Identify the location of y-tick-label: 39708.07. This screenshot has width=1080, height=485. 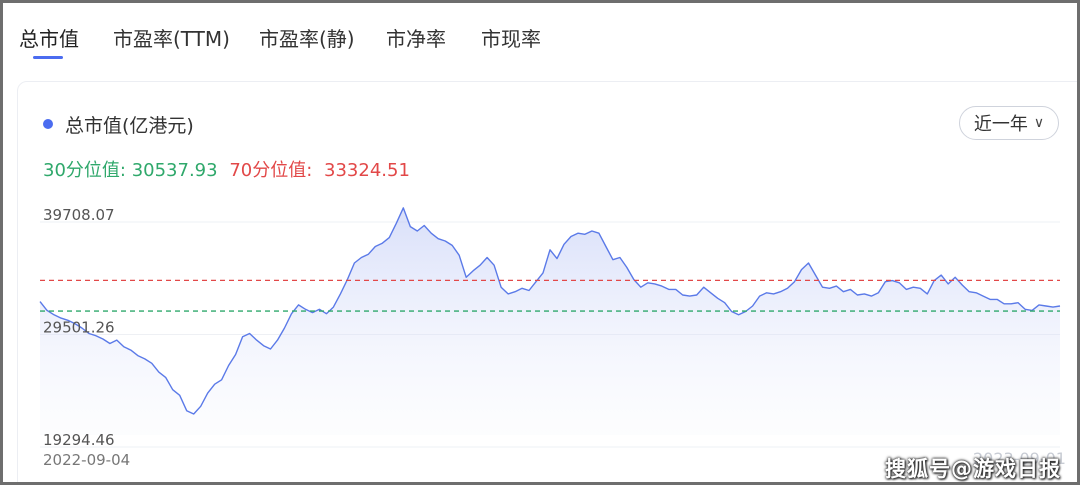
(79, 215).